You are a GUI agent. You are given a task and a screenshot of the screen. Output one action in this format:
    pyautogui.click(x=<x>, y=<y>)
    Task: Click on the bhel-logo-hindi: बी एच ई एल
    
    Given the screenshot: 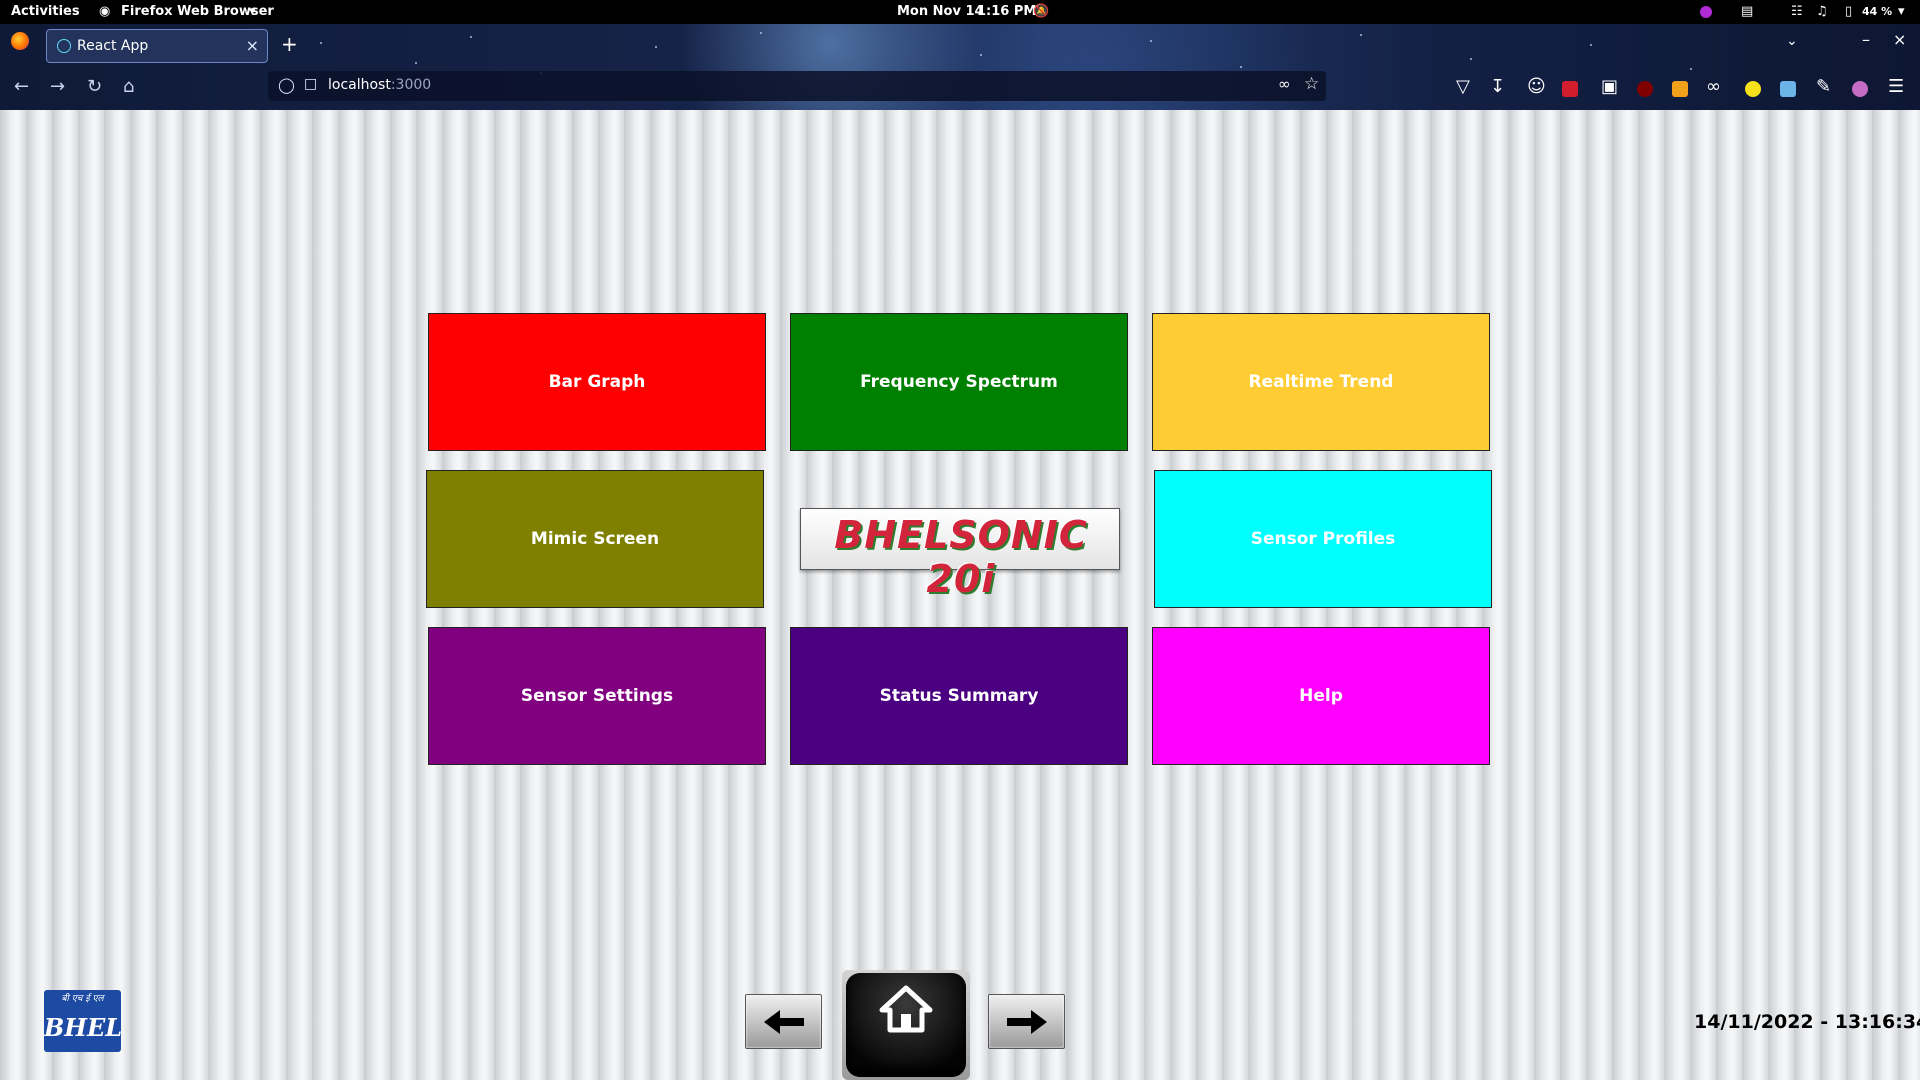 What is the action you would take?
    pyautogui.click(x=82, y=999)
    